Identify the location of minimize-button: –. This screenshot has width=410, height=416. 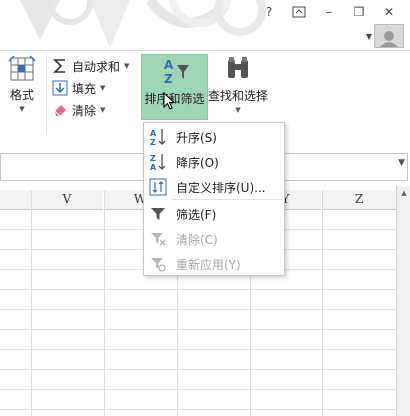
(329, 12).